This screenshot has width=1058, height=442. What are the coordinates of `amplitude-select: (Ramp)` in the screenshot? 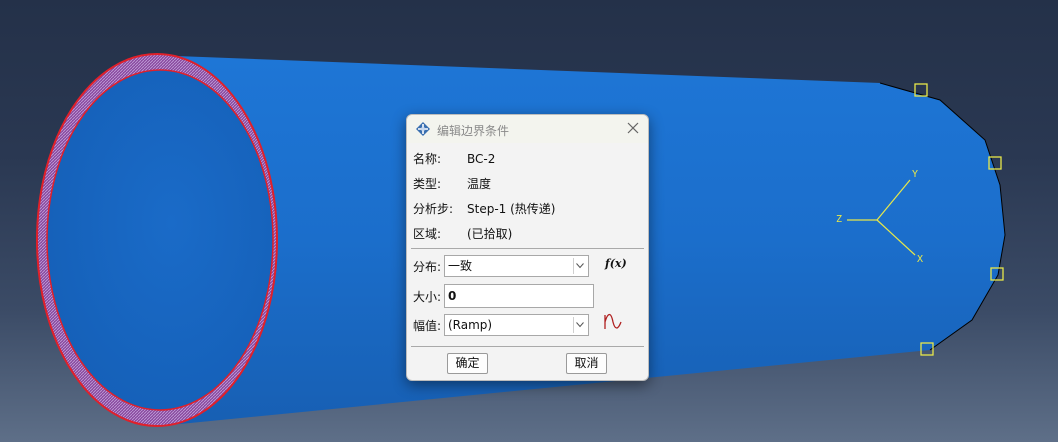 It's located at (516, 325).